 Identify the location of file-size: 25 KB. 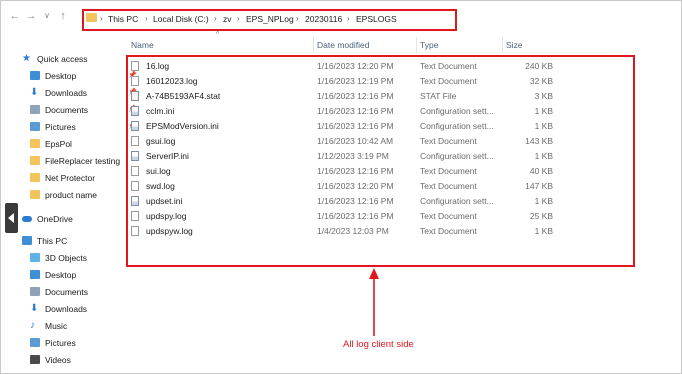
(541, 216).